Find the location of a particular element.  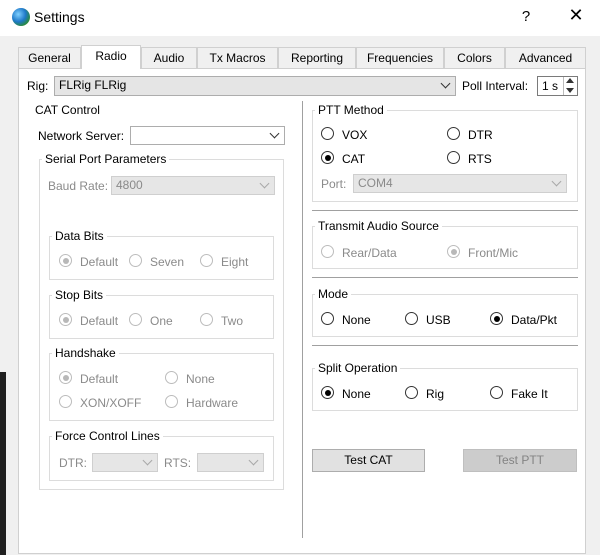

stop-bits-default-label: Default is located at coordinates (99, 321).